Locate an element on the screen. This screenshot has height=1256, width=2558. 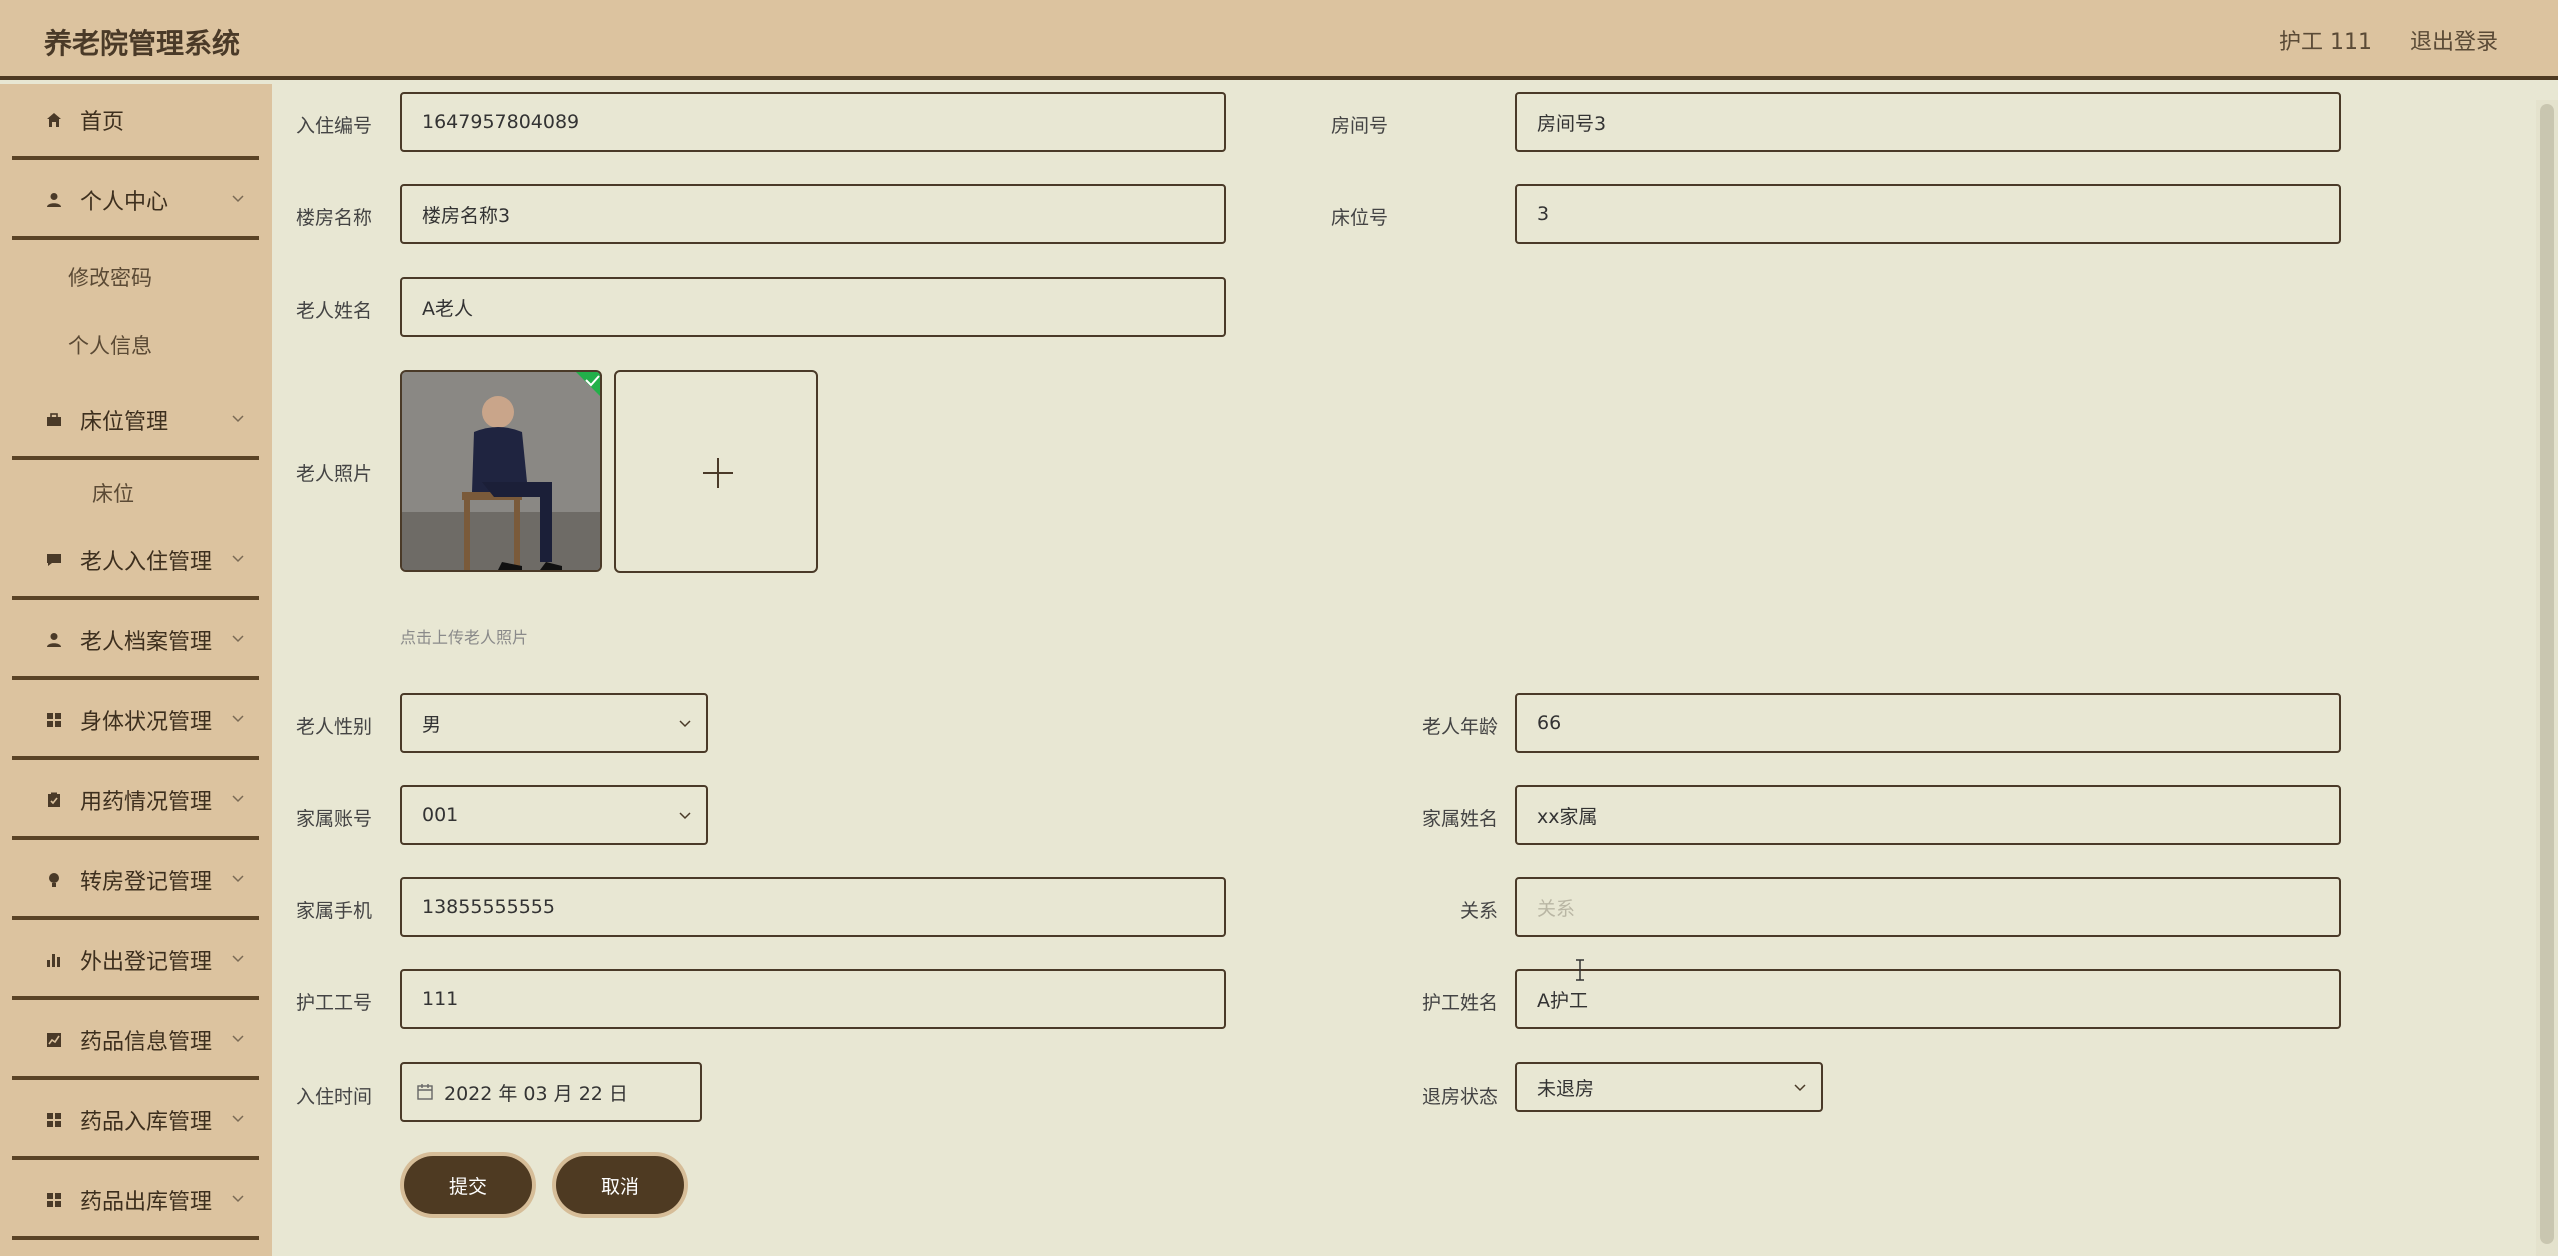
photo-upload-button is located at coordinates (716, 471).